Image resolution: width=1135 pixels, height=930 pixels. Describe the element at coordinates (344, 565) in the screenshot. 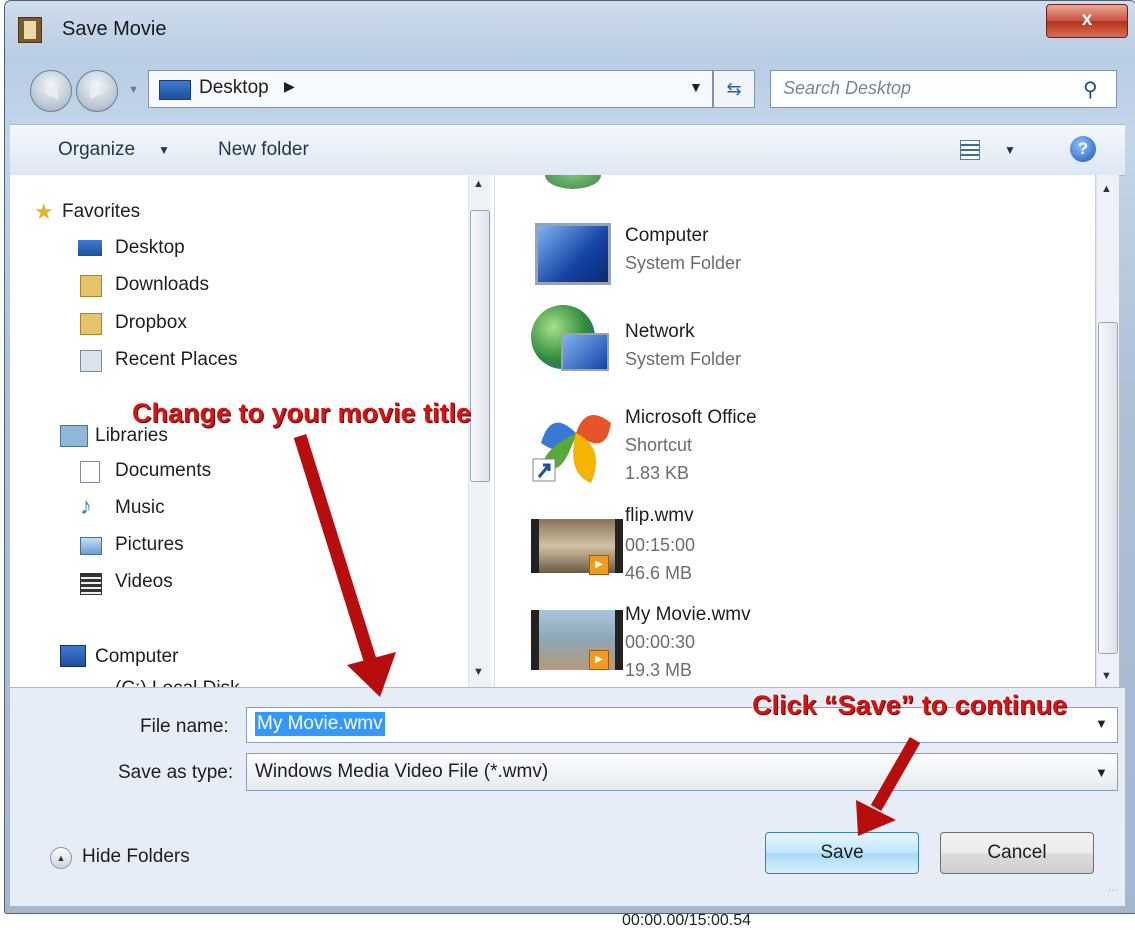

I see `annotation-arrow-to-filename` at that location.